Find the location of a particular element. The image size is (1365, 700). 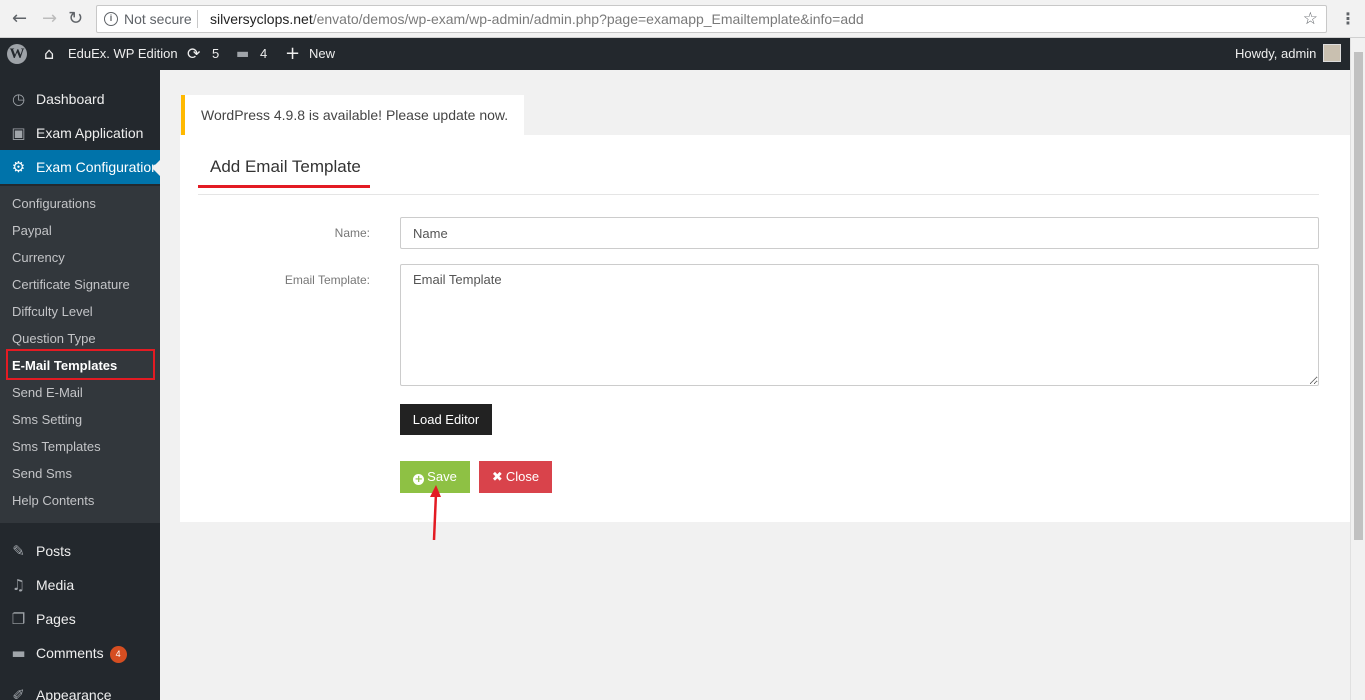

comments-icon: ▬ is located at coordinates (242, 54).